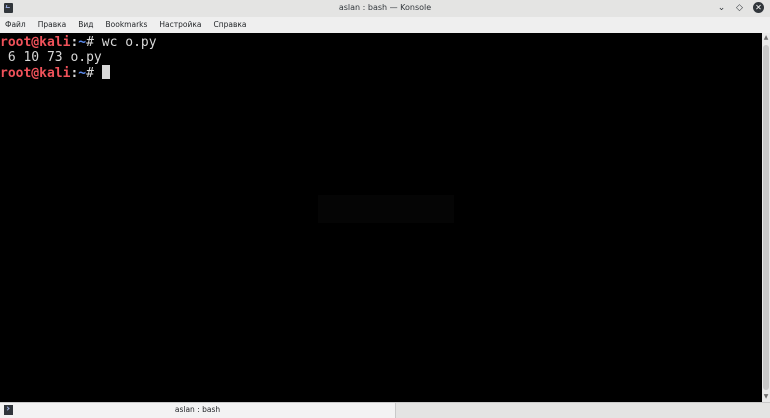 This screenshot has height=418, width=770. Describe the element at coordinates (105, 72) in the screenshot. I see `text-cursor` at that location.